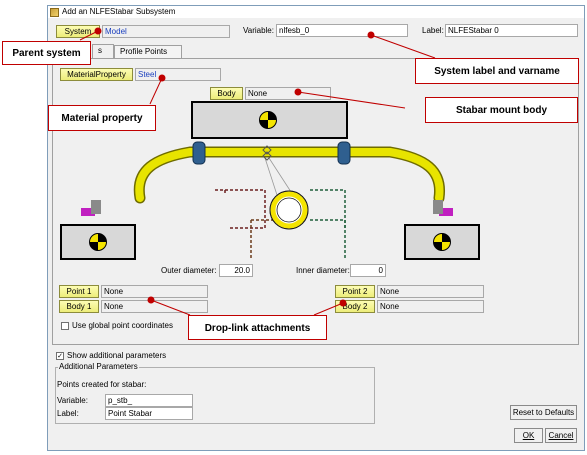  I want to click on callout-parent-system: Parent system, so click(46, 53).